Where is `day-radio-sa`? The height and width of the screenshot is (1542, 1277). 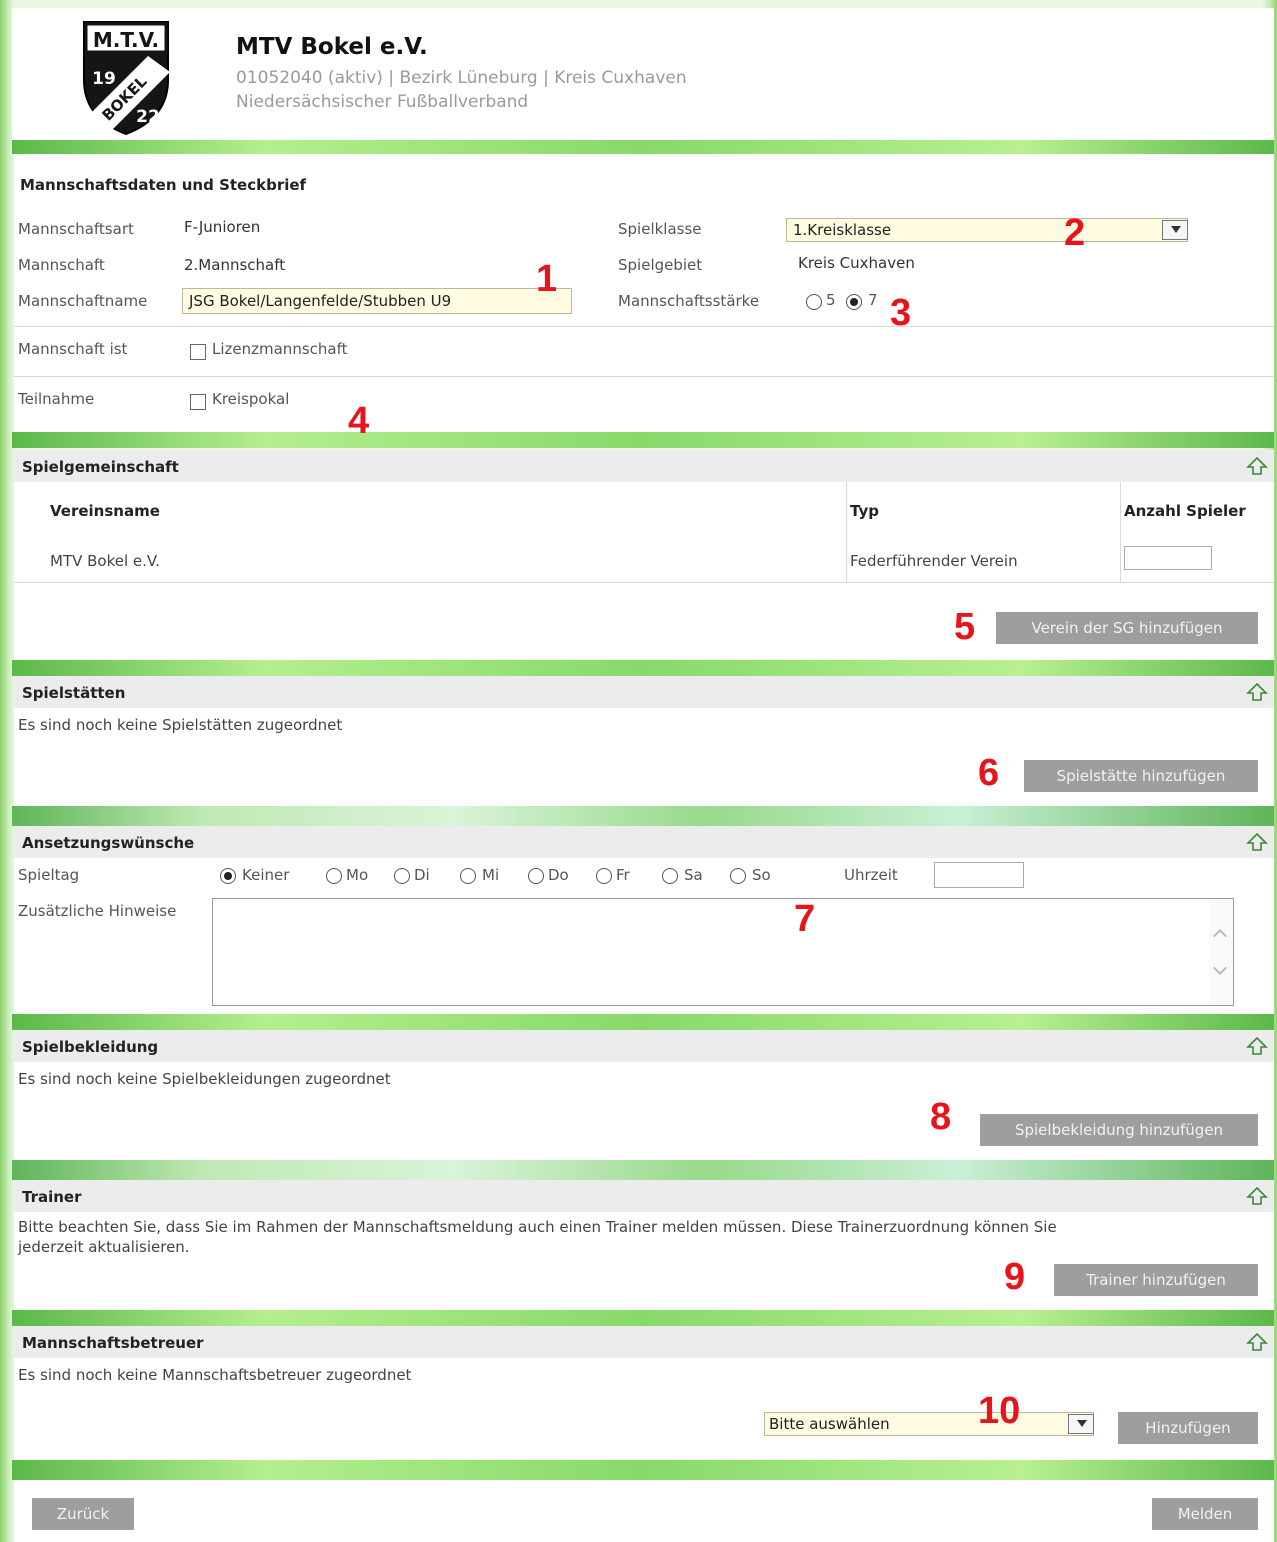
day-radio-sa is located at coordinates (670, 876).